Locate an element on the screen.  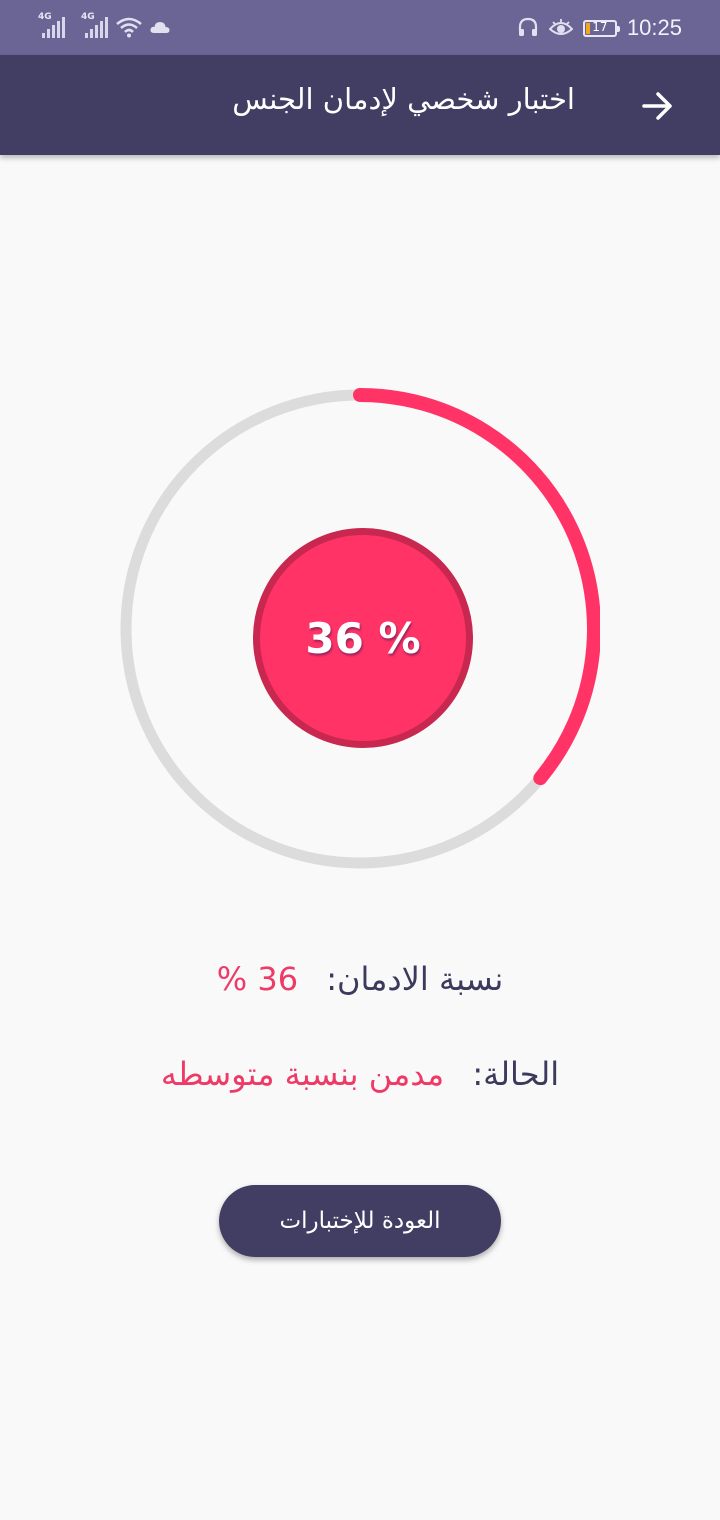
percent-text: 36 % is located at coordinates (363, 638).